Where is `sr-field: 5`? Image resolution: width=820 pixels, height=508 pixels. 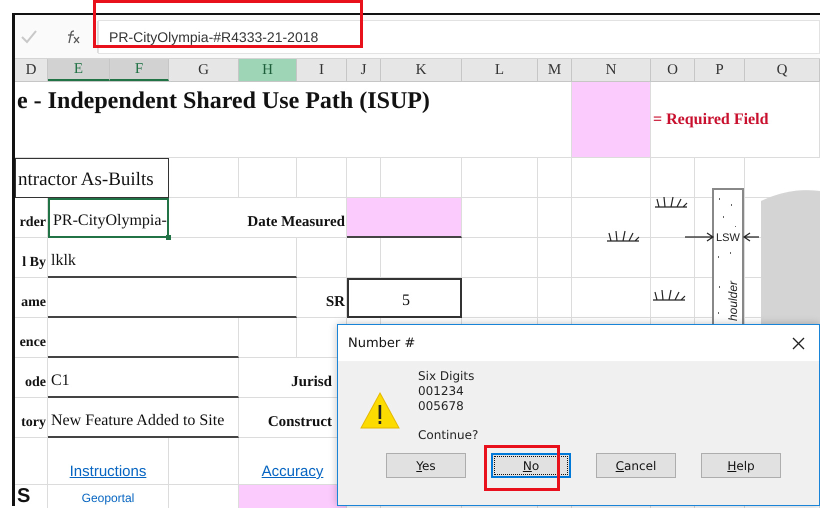 sr-field: 5 is located at coordinates (404, 298).